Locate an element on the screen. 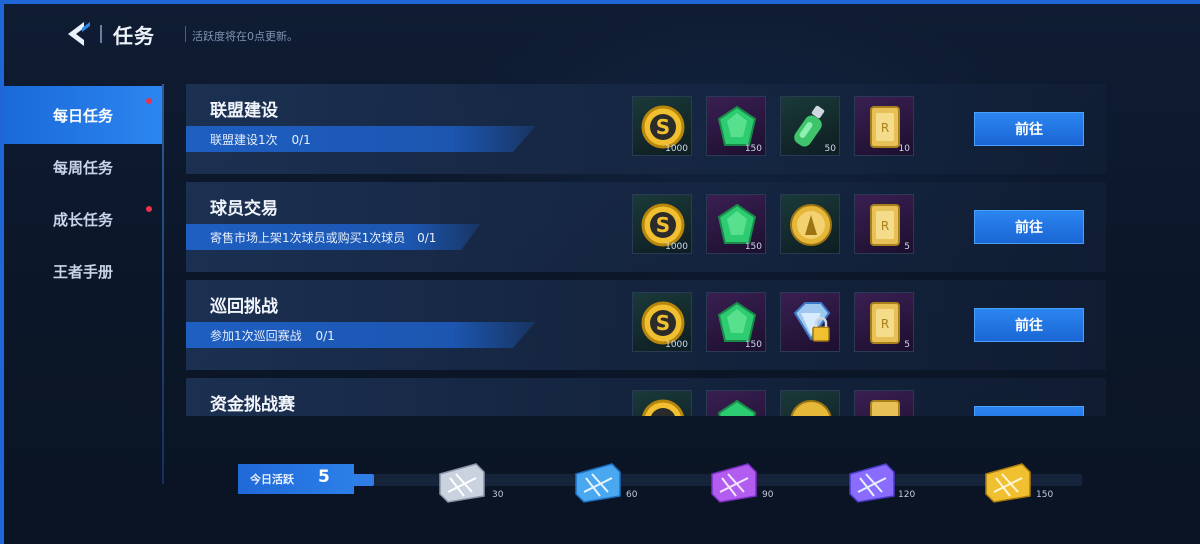 The width and height of the screenshot is (1200, 544). back-arrow-icon is located at coordinates (79, 34).